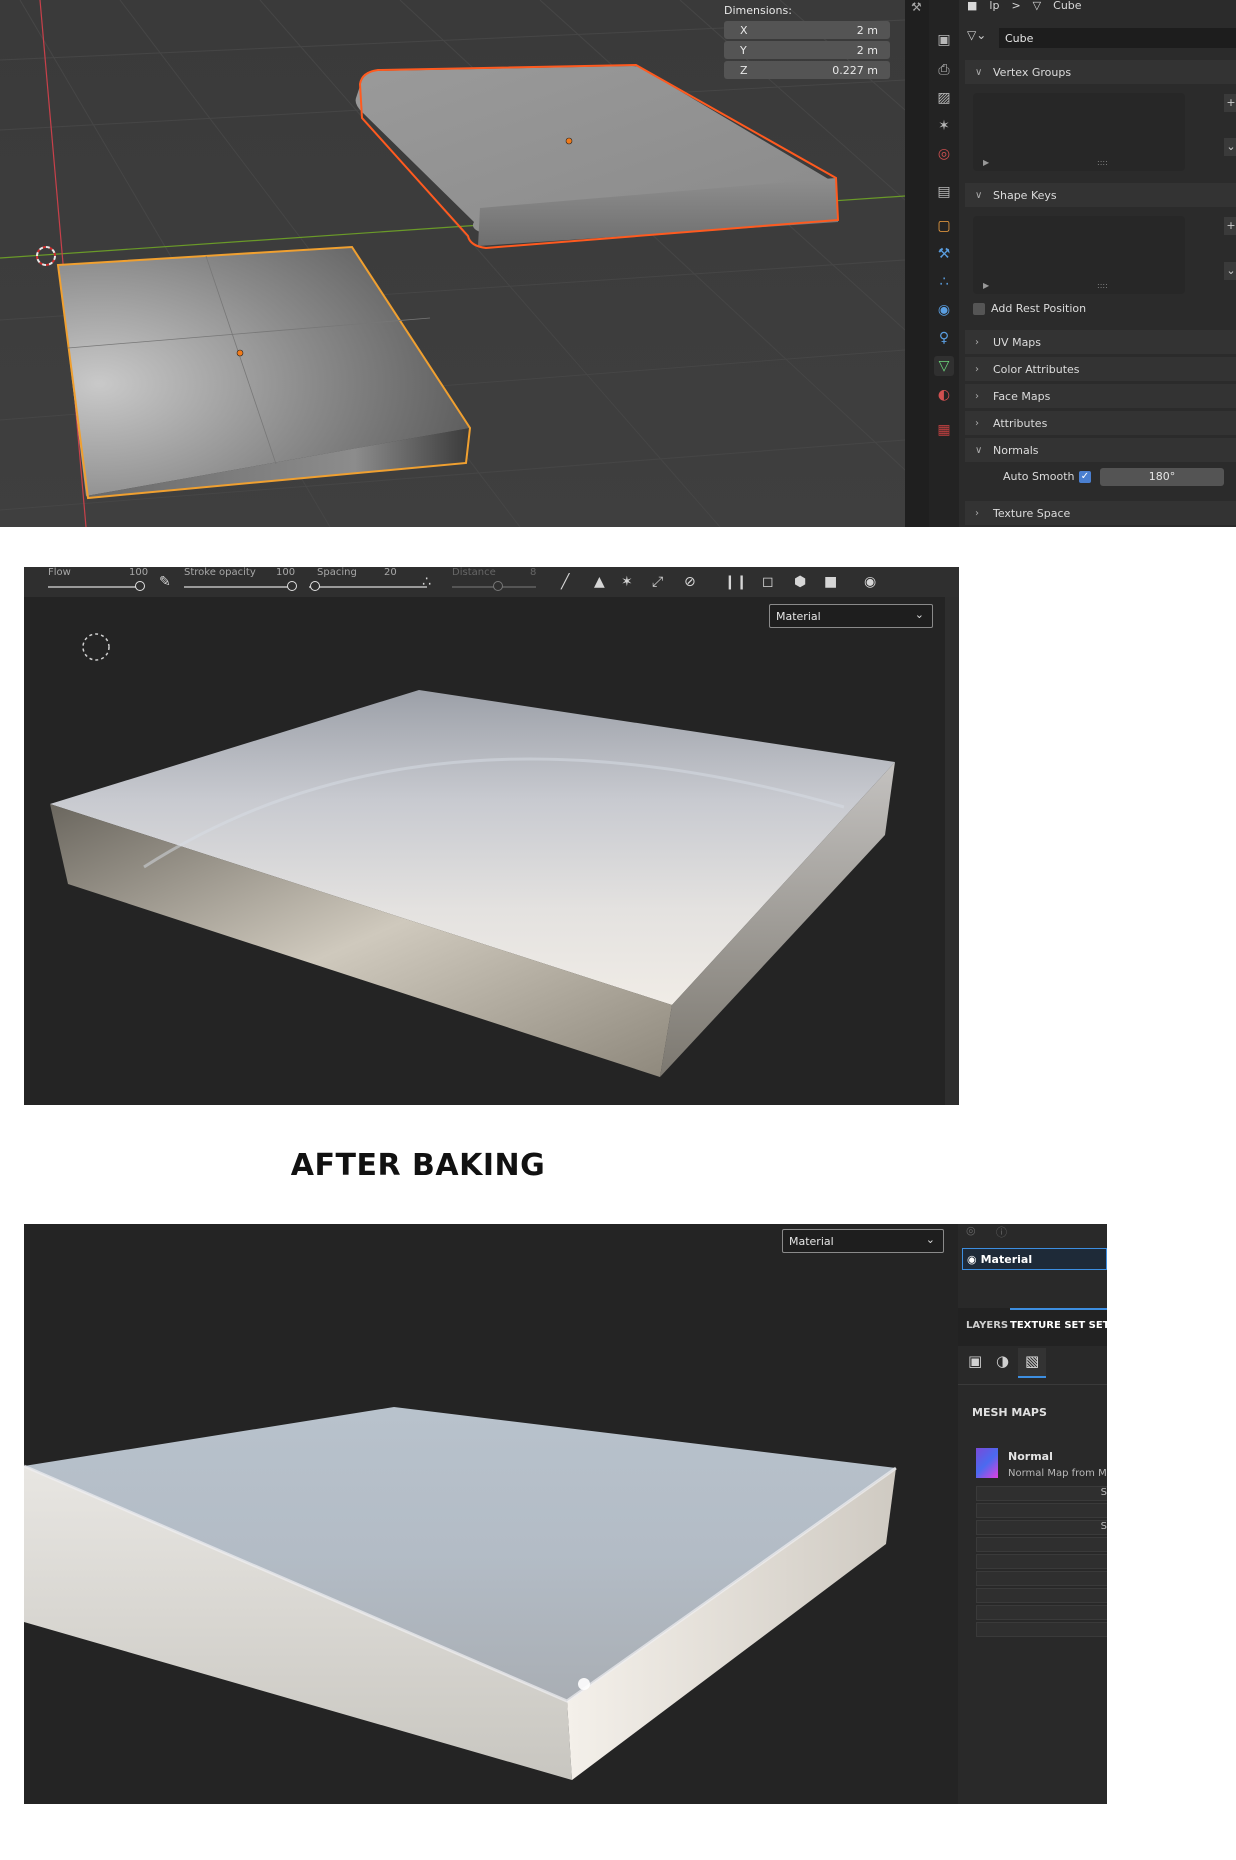 The image size is (1236, 1860). Describe the element at coordinates (565, 582) in the screenshot. I see `stroke-icon: ╱` at that location.